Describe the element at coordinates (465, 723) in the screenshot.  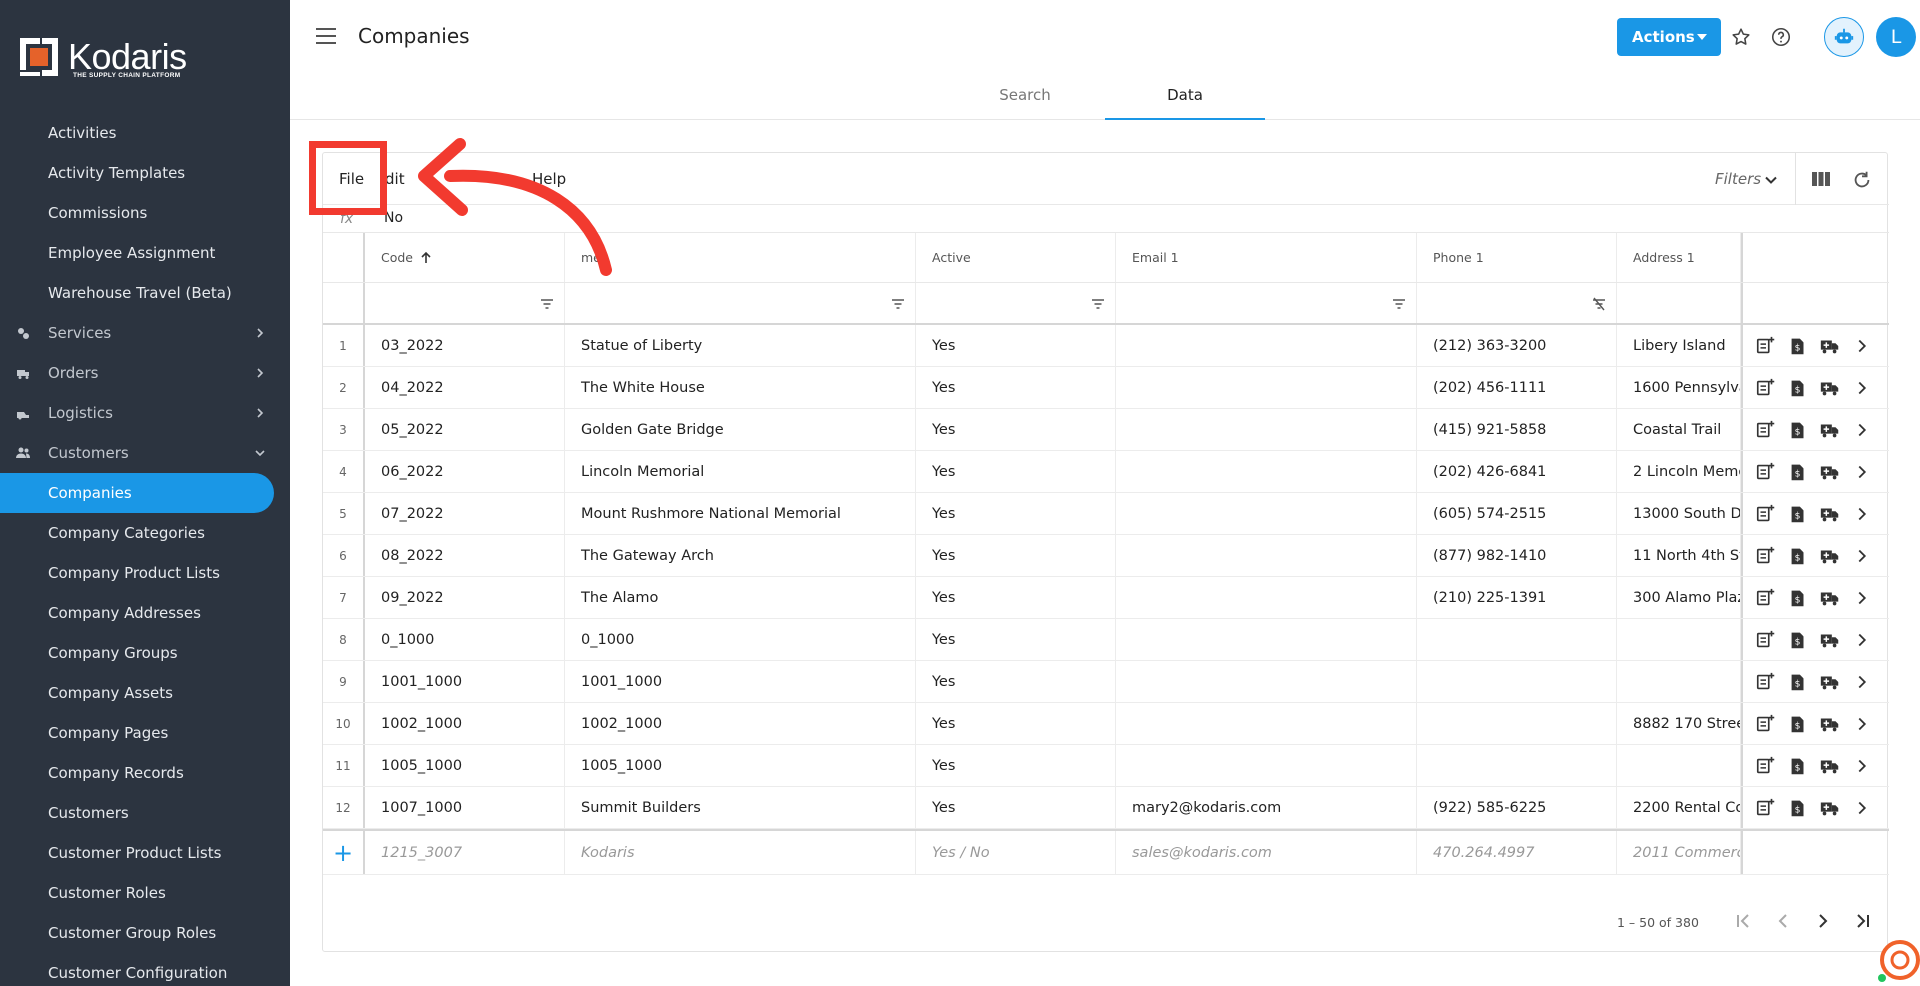
I see `cell-code: 1002_1000` at that location.